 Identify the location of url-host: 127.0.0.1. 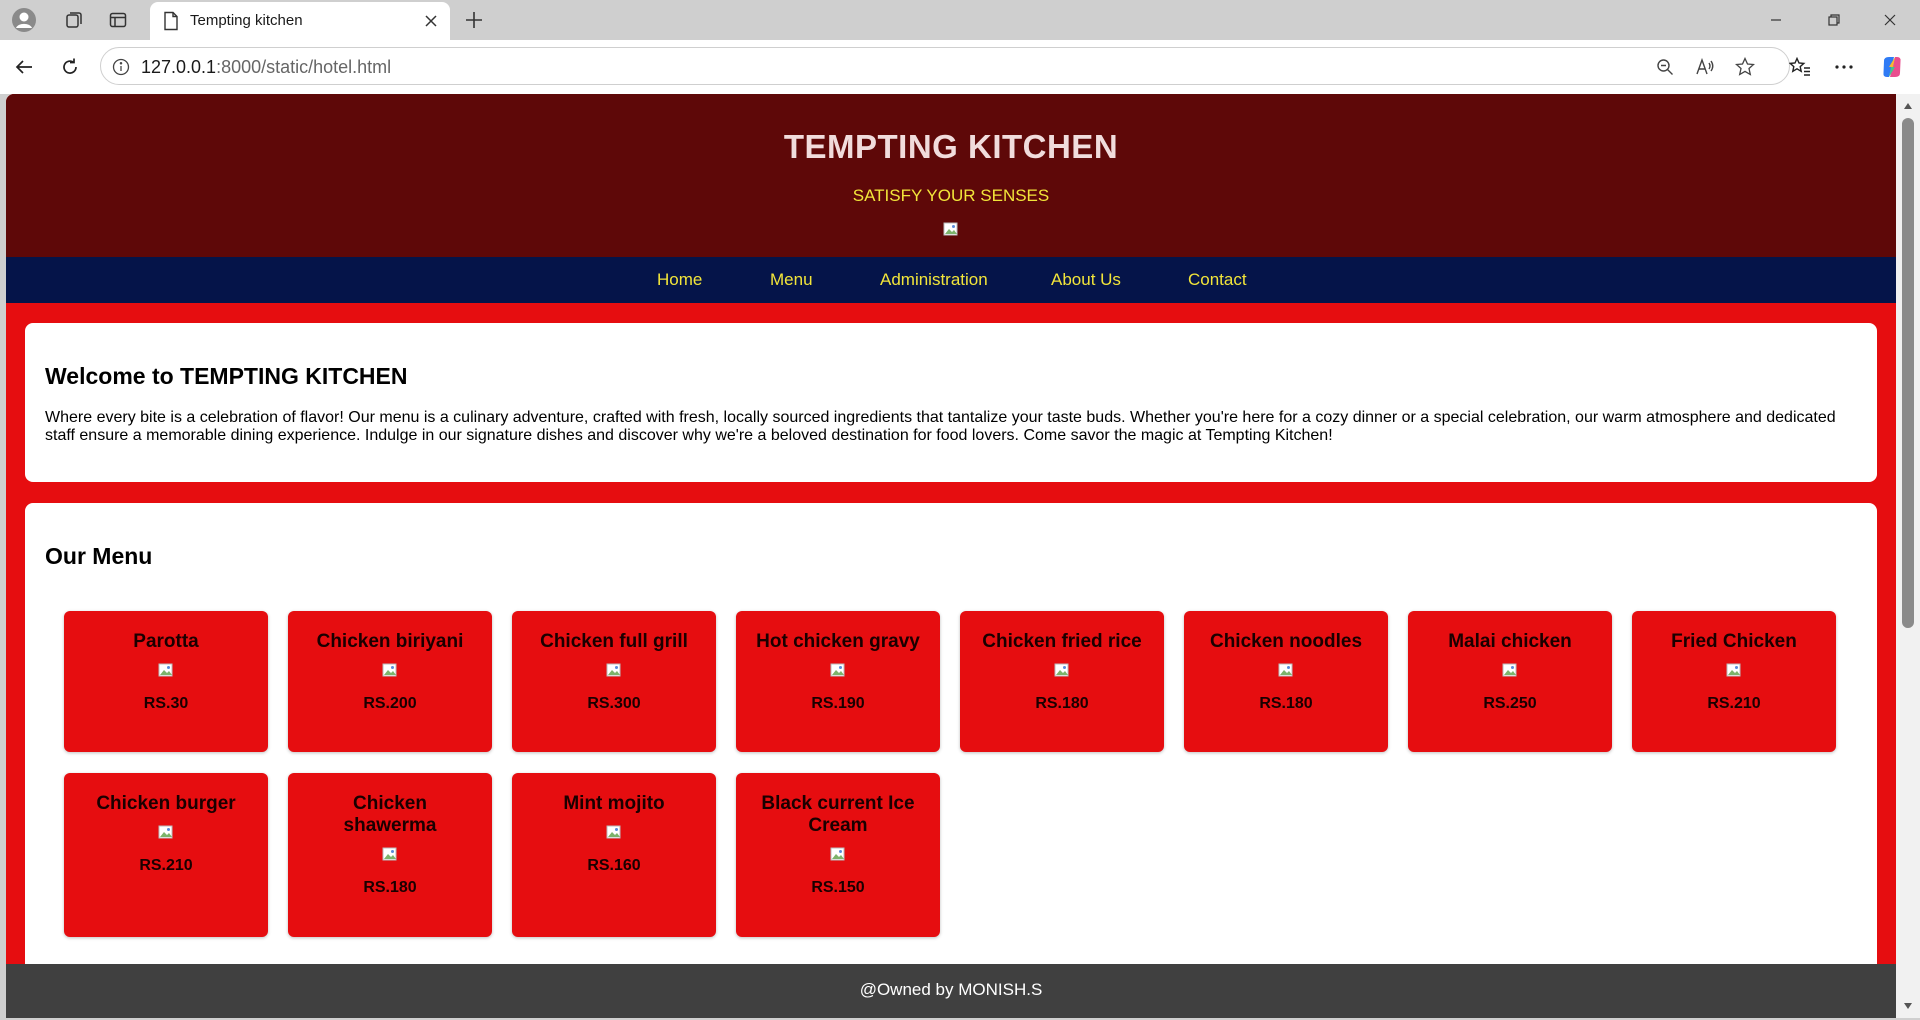
(179, 67).